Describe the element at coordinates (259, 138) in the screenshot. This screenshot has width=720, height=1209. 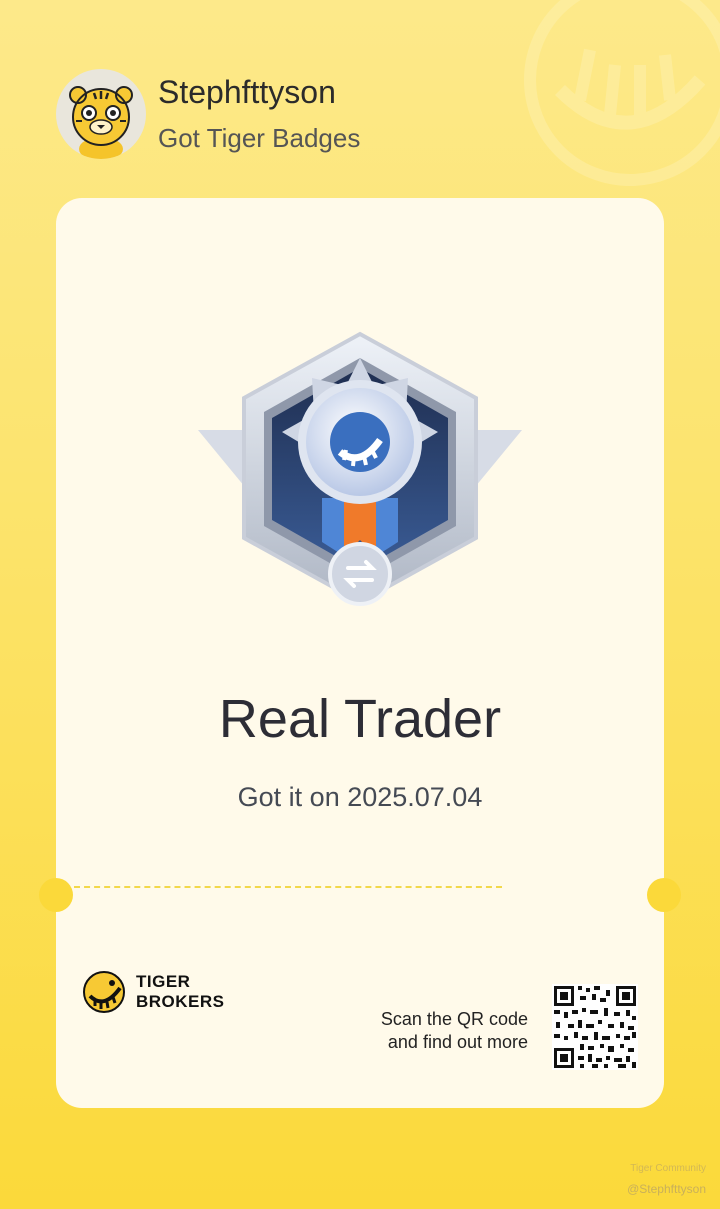
I see `header-subtitle: Got Tiger Badges` at that location.